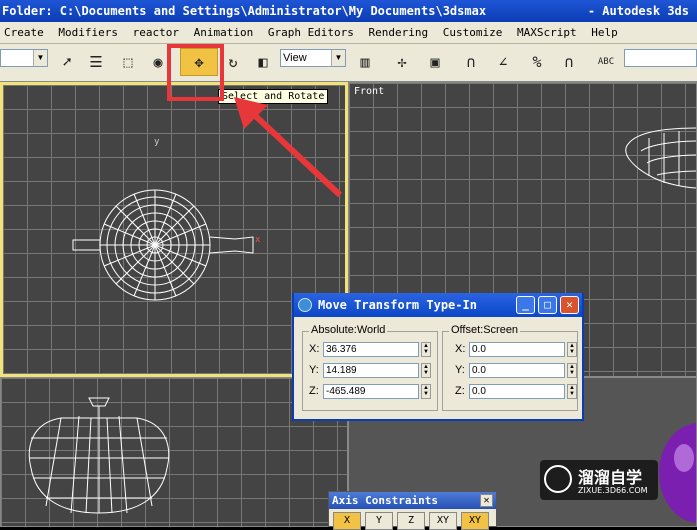  What do you see at coordinates (411, 521) in the screenshot?
I see `axis-z-button: Z` at bounding box center [411, 521].